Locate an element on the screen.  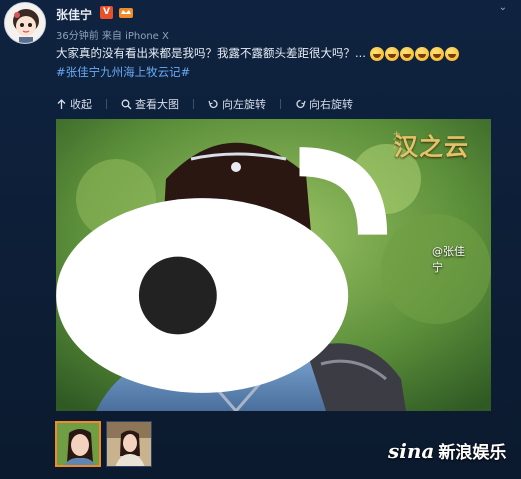
image-toolbar: 收起 查看大图 向左旋转 向右旋转 is located at coordinates (204, 104).